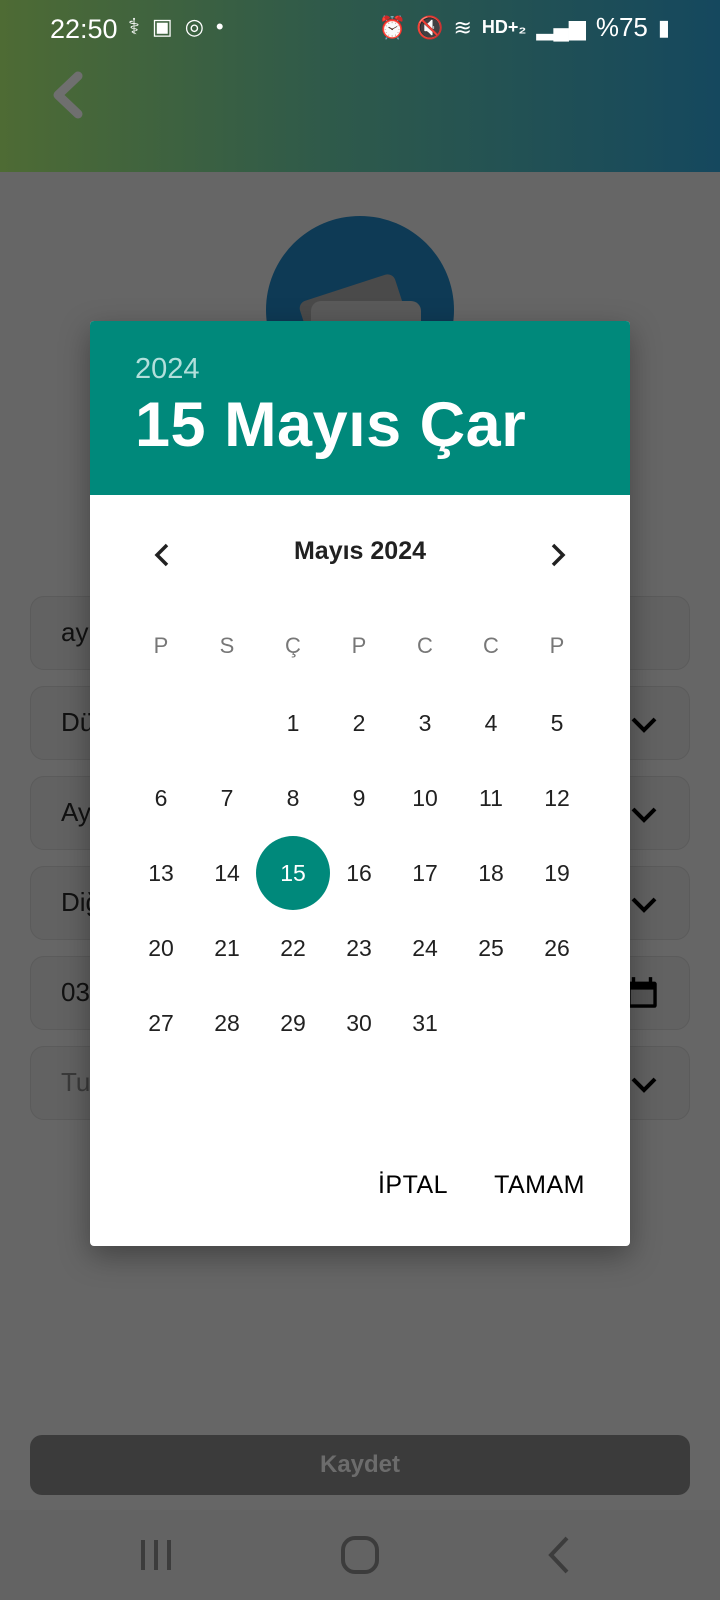  What do you see at coordinates (425, 723) in the screenshot?
I see `day-cell: 3` at bounding box center [425, 723].